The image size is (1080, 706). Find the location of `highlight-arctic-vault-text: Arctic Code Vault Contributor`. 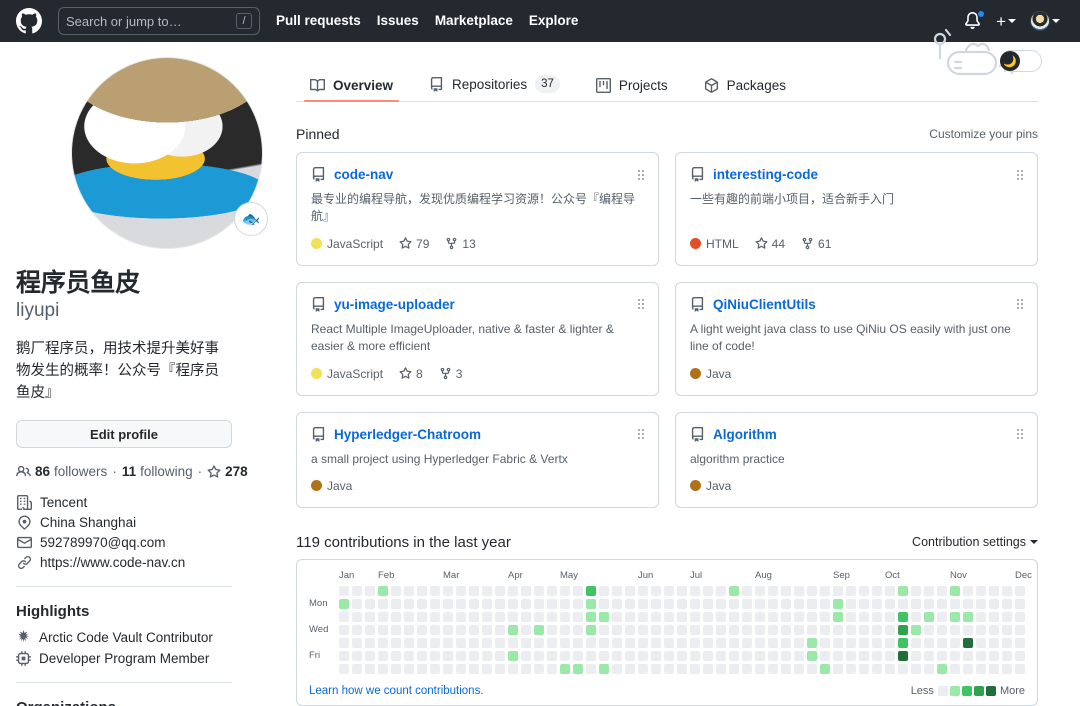

highlight-arctic-vault-text: Arctic Code Vault Contributor is located at coordinates (126, 637).